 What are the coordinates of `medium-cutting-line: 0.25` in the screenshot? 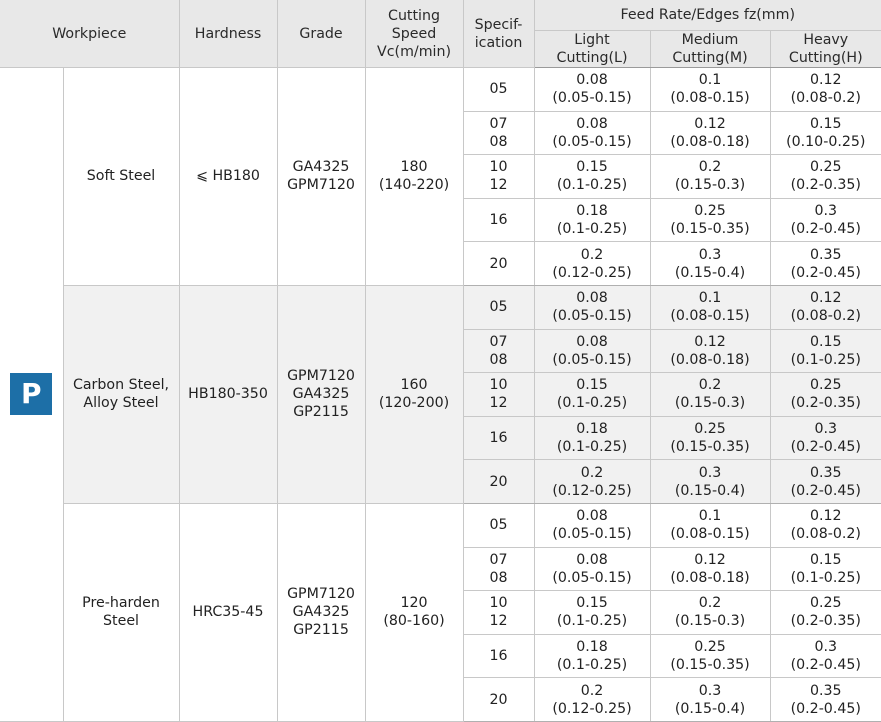 It's located at (710, 647).